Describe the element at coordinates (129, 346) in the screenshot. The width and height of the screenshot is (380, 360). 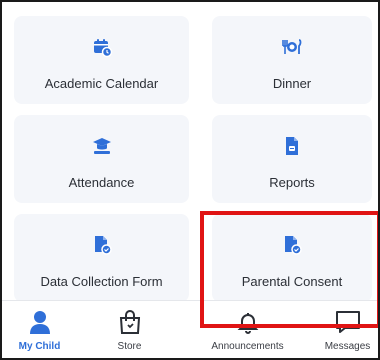
I see `tab-label: Store` at that location.